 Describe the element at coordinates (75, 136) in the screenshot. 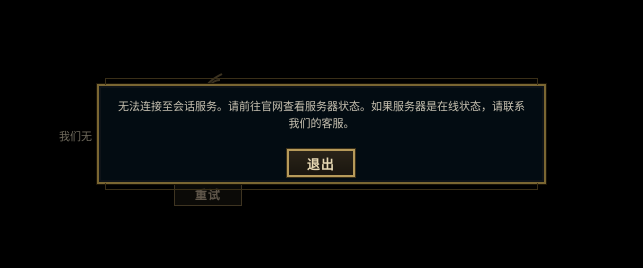

I see `background-message-text: 我们无` at that location.